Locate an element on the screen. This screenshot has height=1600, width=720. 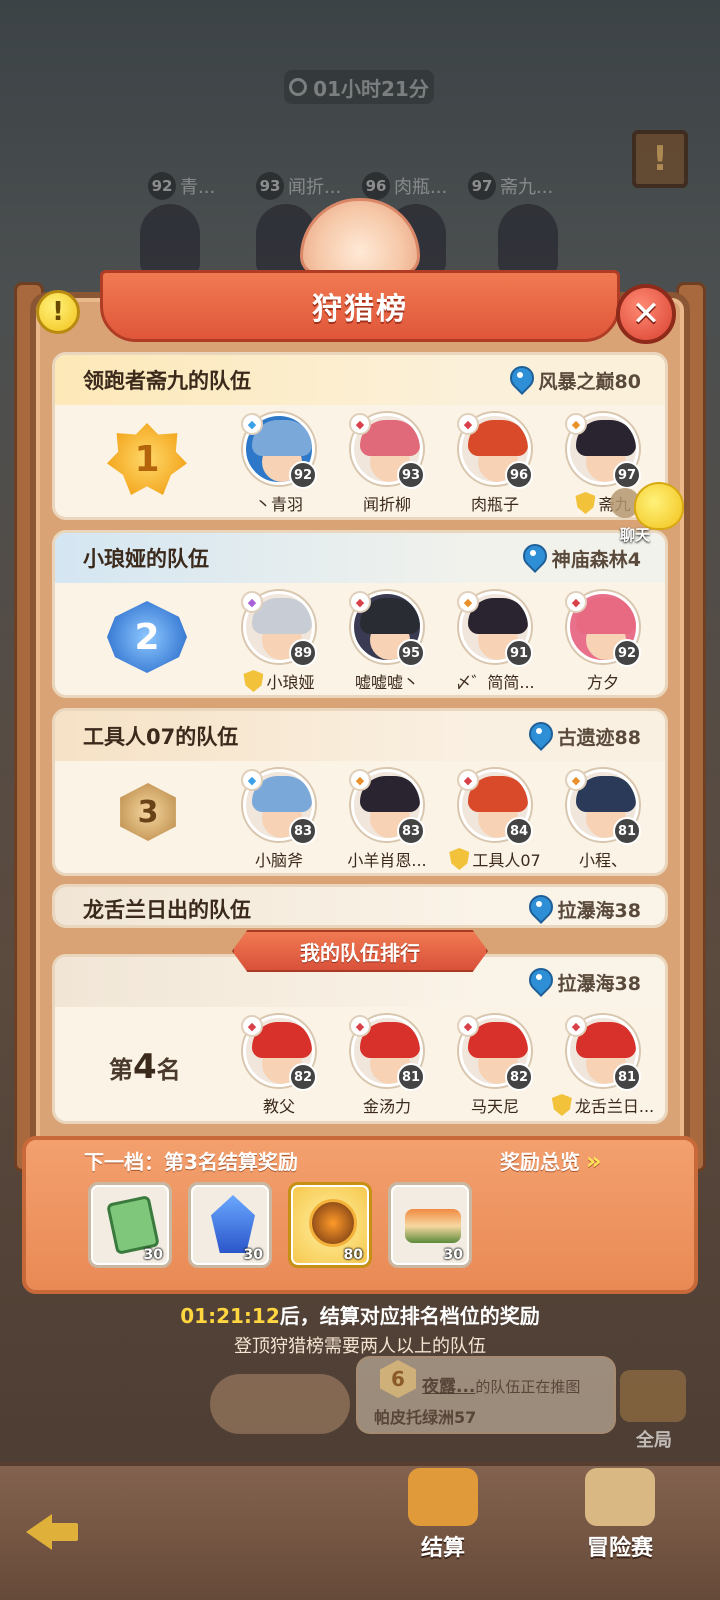
page-title: 狩猎榜 is located at coordinates (360, 309).